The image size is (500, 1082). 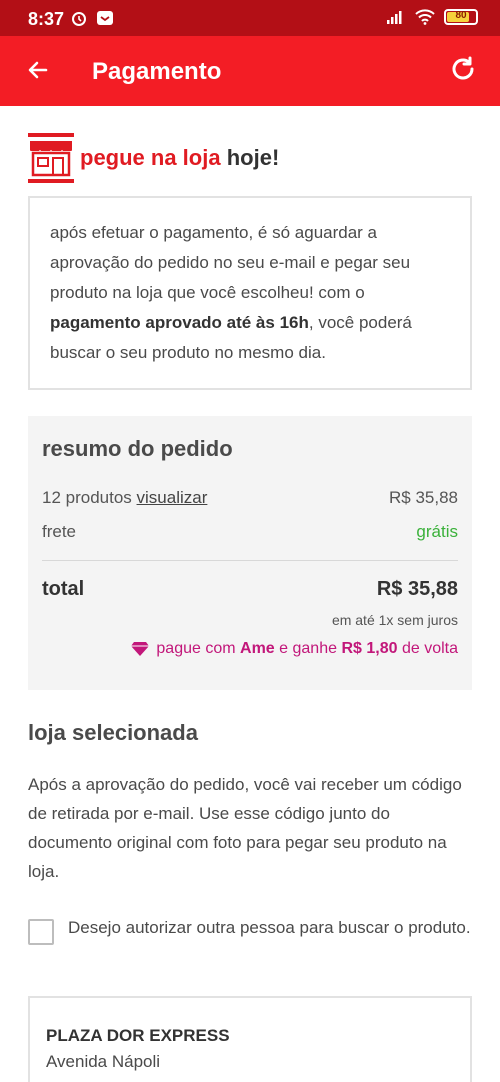 I want to click on products-value: R$ 35,88, so click(x=423, y=497).